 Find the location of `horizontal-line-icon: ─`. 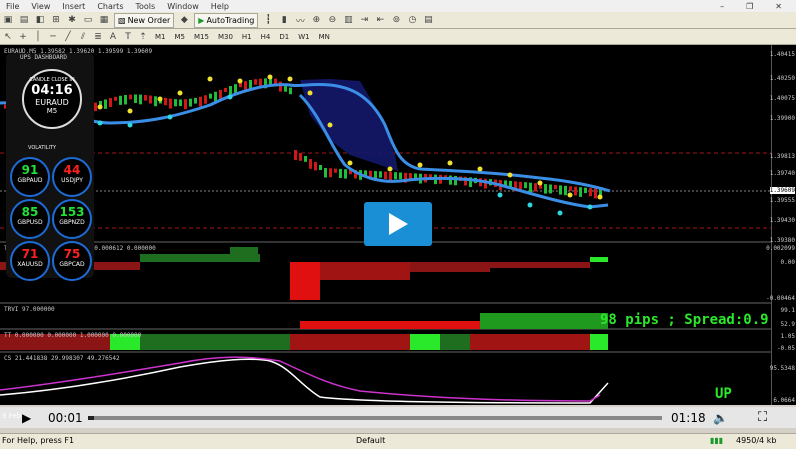

horizontal-line-icon: ─ is located at coordinates (53, 37).